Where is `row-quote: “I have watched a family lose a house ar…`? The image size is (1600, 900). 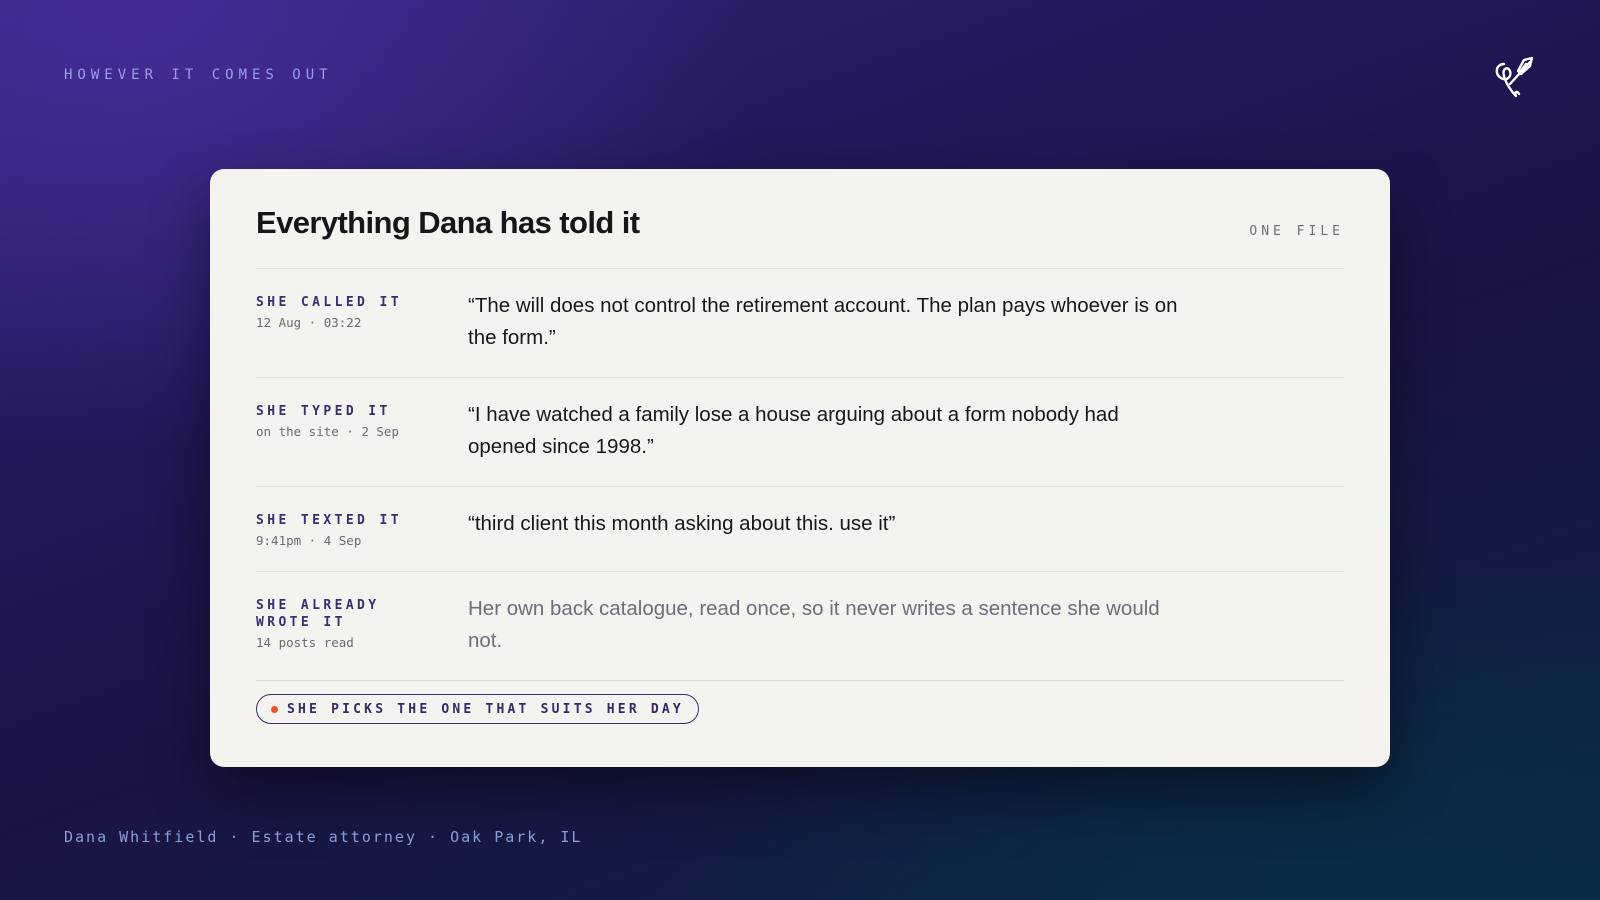
row-quote: “I have watched a family lose a house ar… is located at coordinates (793, 430).